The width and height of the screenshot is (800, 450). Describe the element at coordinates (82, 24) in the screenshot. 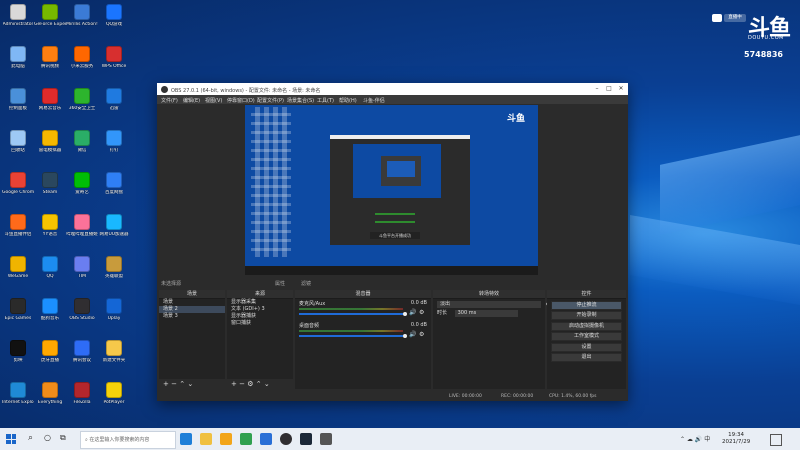

I see `desktop-icon: Mirillis Action!` at that location.